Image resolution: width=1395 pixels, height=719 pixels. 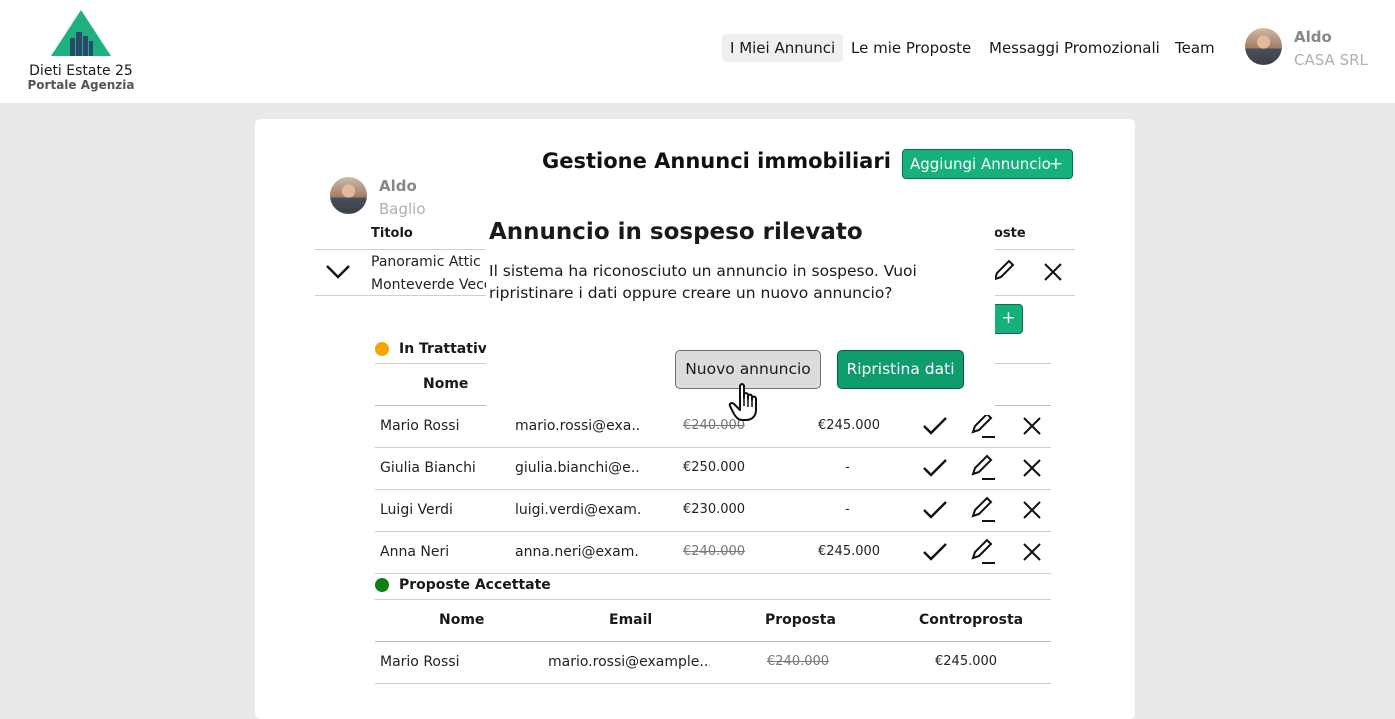 I want to click on listing-title: Panoramic Attic i Monteverde Vecc, so click(x=429, y=274).